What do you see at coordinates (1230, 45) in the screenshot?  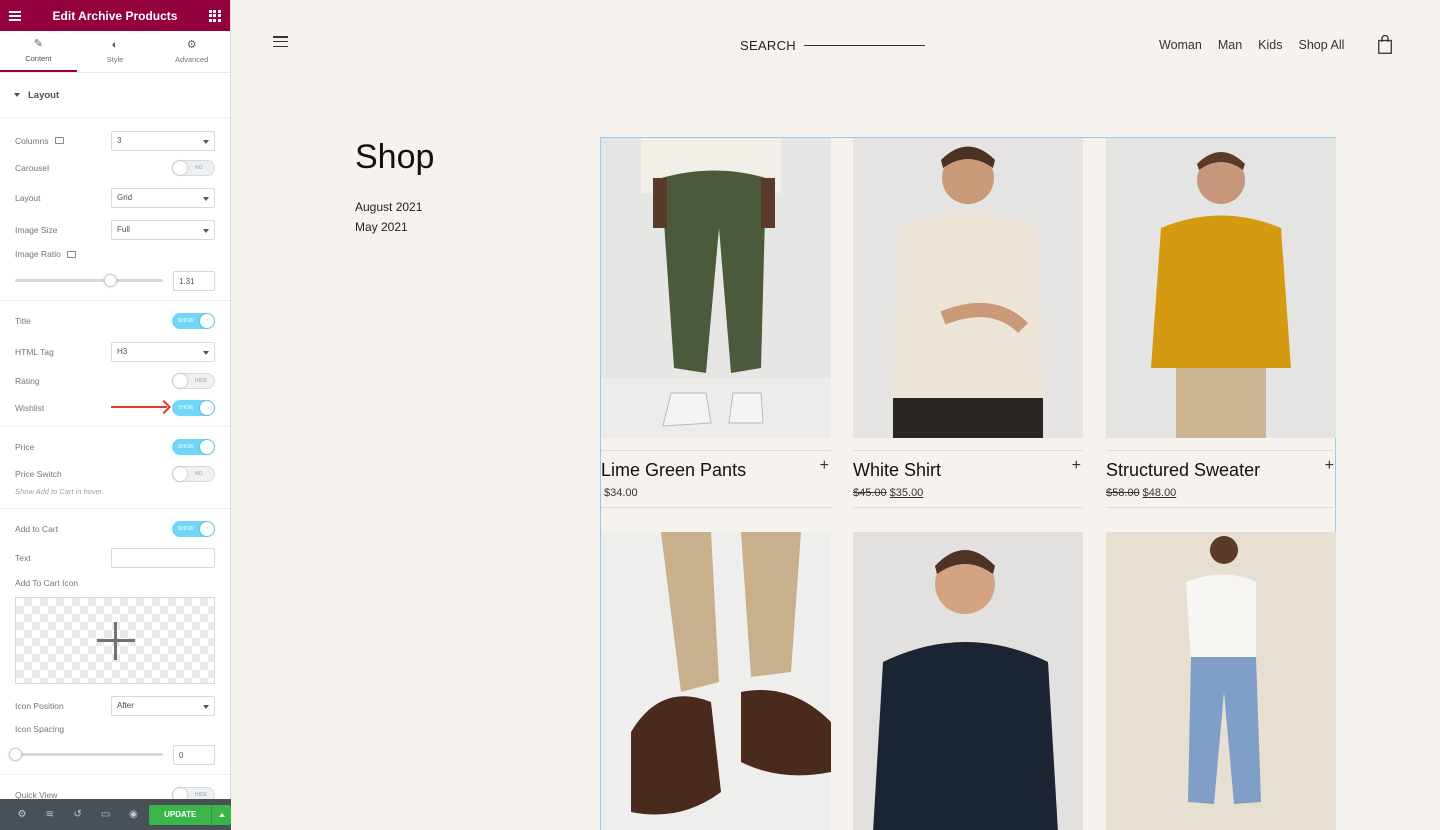 I see `nav-man: Man` at bounding box center [1230, 45].